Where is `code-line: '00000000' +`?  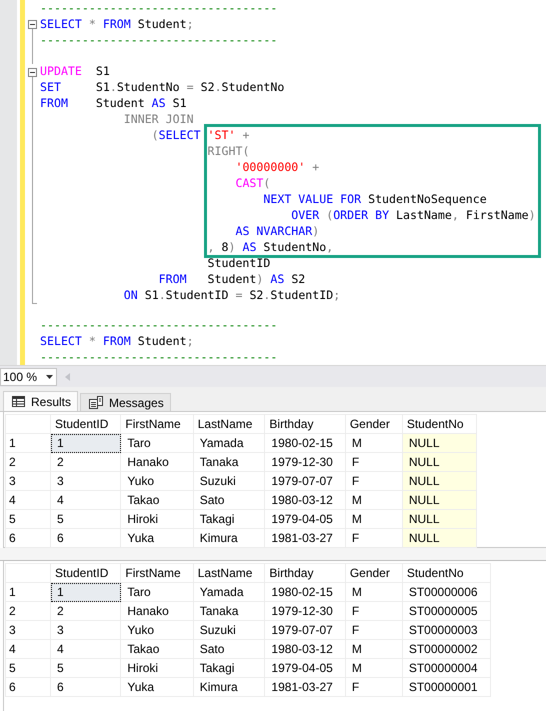 code-line: '00000000' + is located at coordinates (277, 166).